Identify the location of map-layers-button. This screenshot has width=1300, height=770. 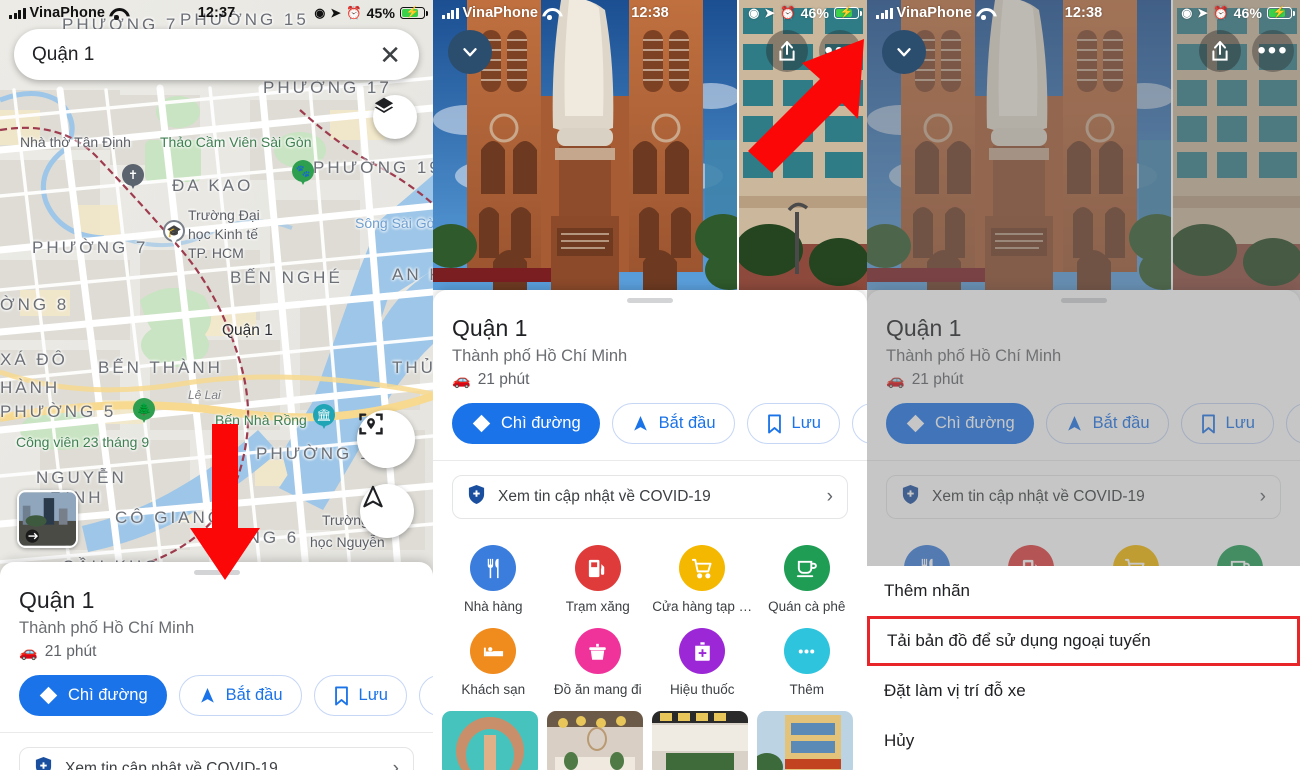
(395, 117).